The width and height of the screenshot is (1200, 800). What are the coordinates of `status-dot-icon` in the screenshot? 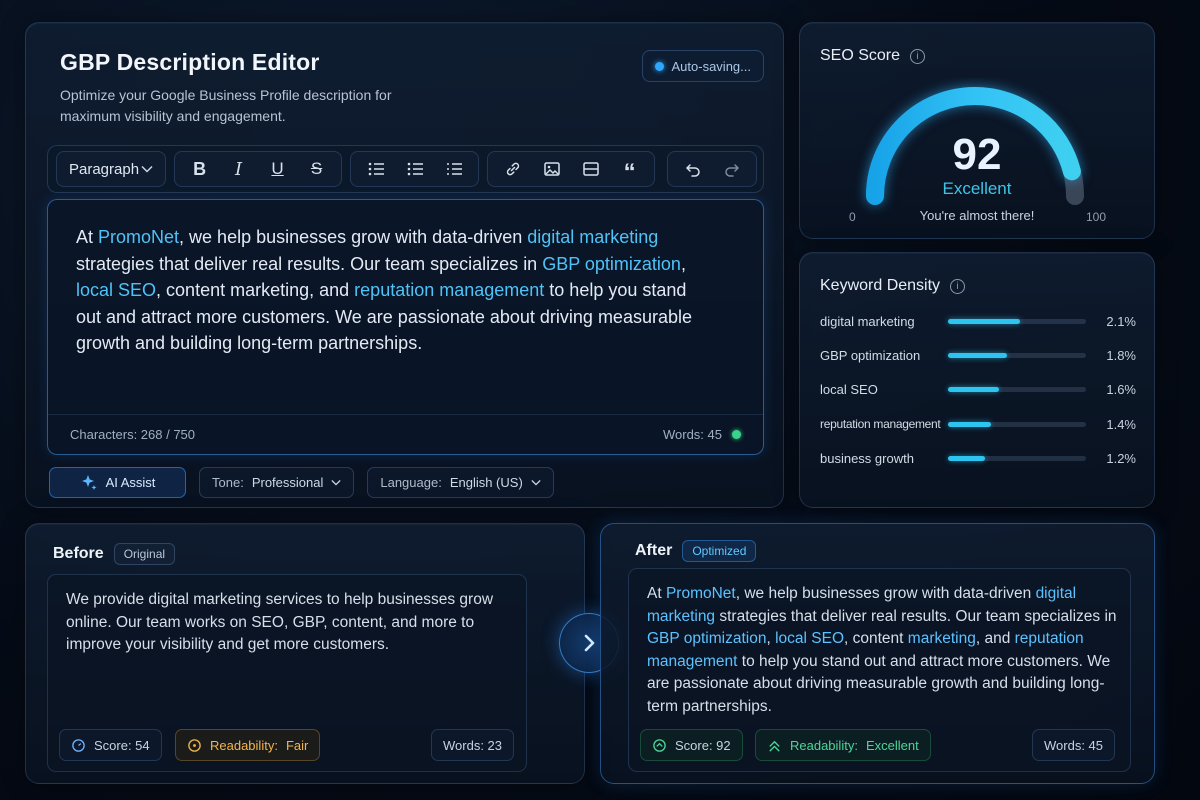 It's located at (736, 434).